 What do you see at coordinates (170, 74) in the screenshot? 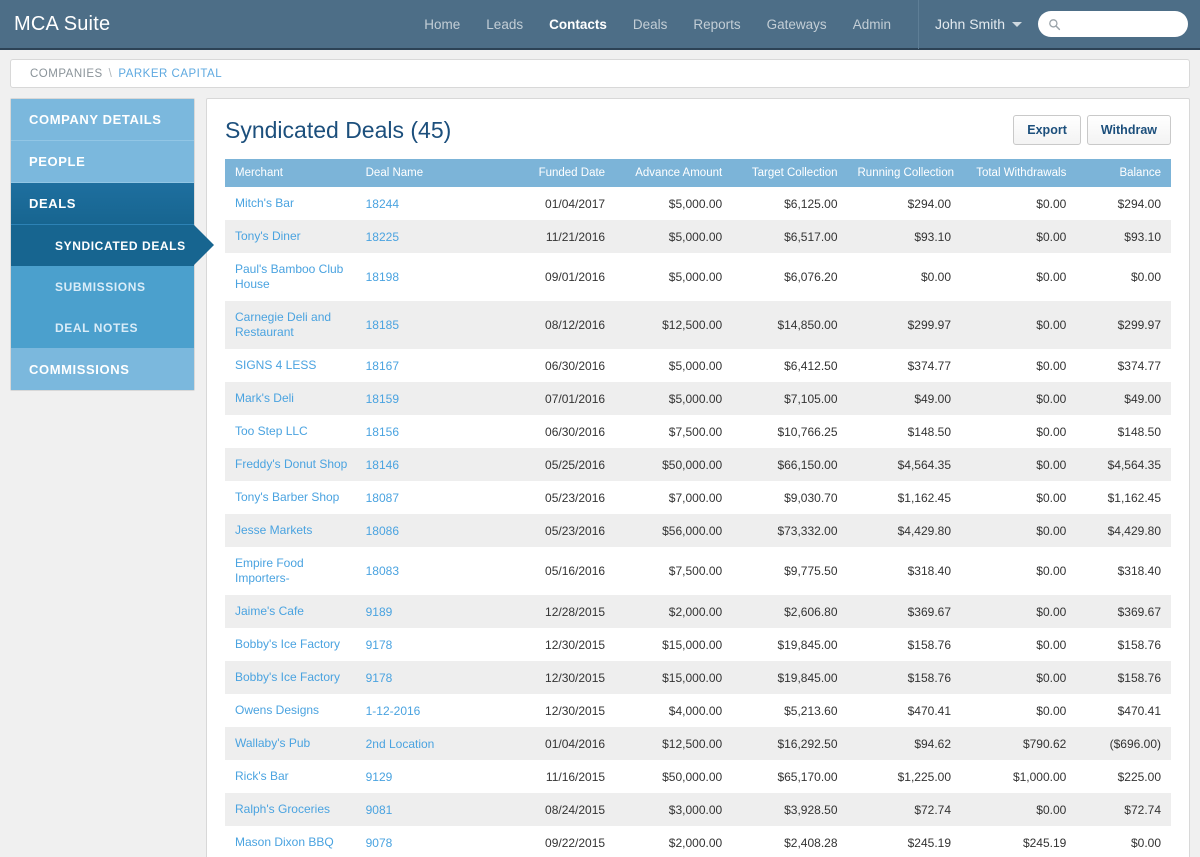
I see `breadcrumb-current: PARKER CAPITAL` at bounding box center [170, 74].